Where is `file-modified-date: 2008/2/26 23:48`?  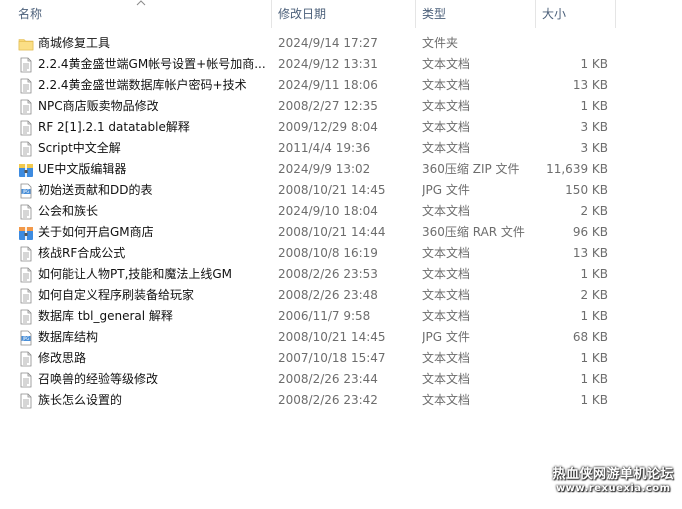 file-modified-date: 2008/2/26 23:48 is located at coordinates (328, 295).